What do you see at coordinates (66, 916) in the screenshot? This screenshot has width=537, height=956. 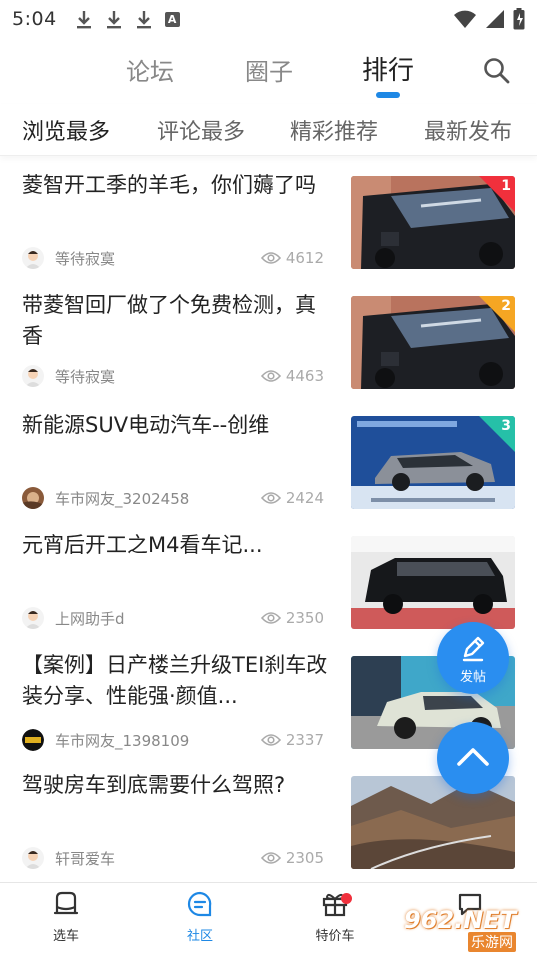 I see `bottom-nav-select-car: 选车` at bounding box center [66, 916].